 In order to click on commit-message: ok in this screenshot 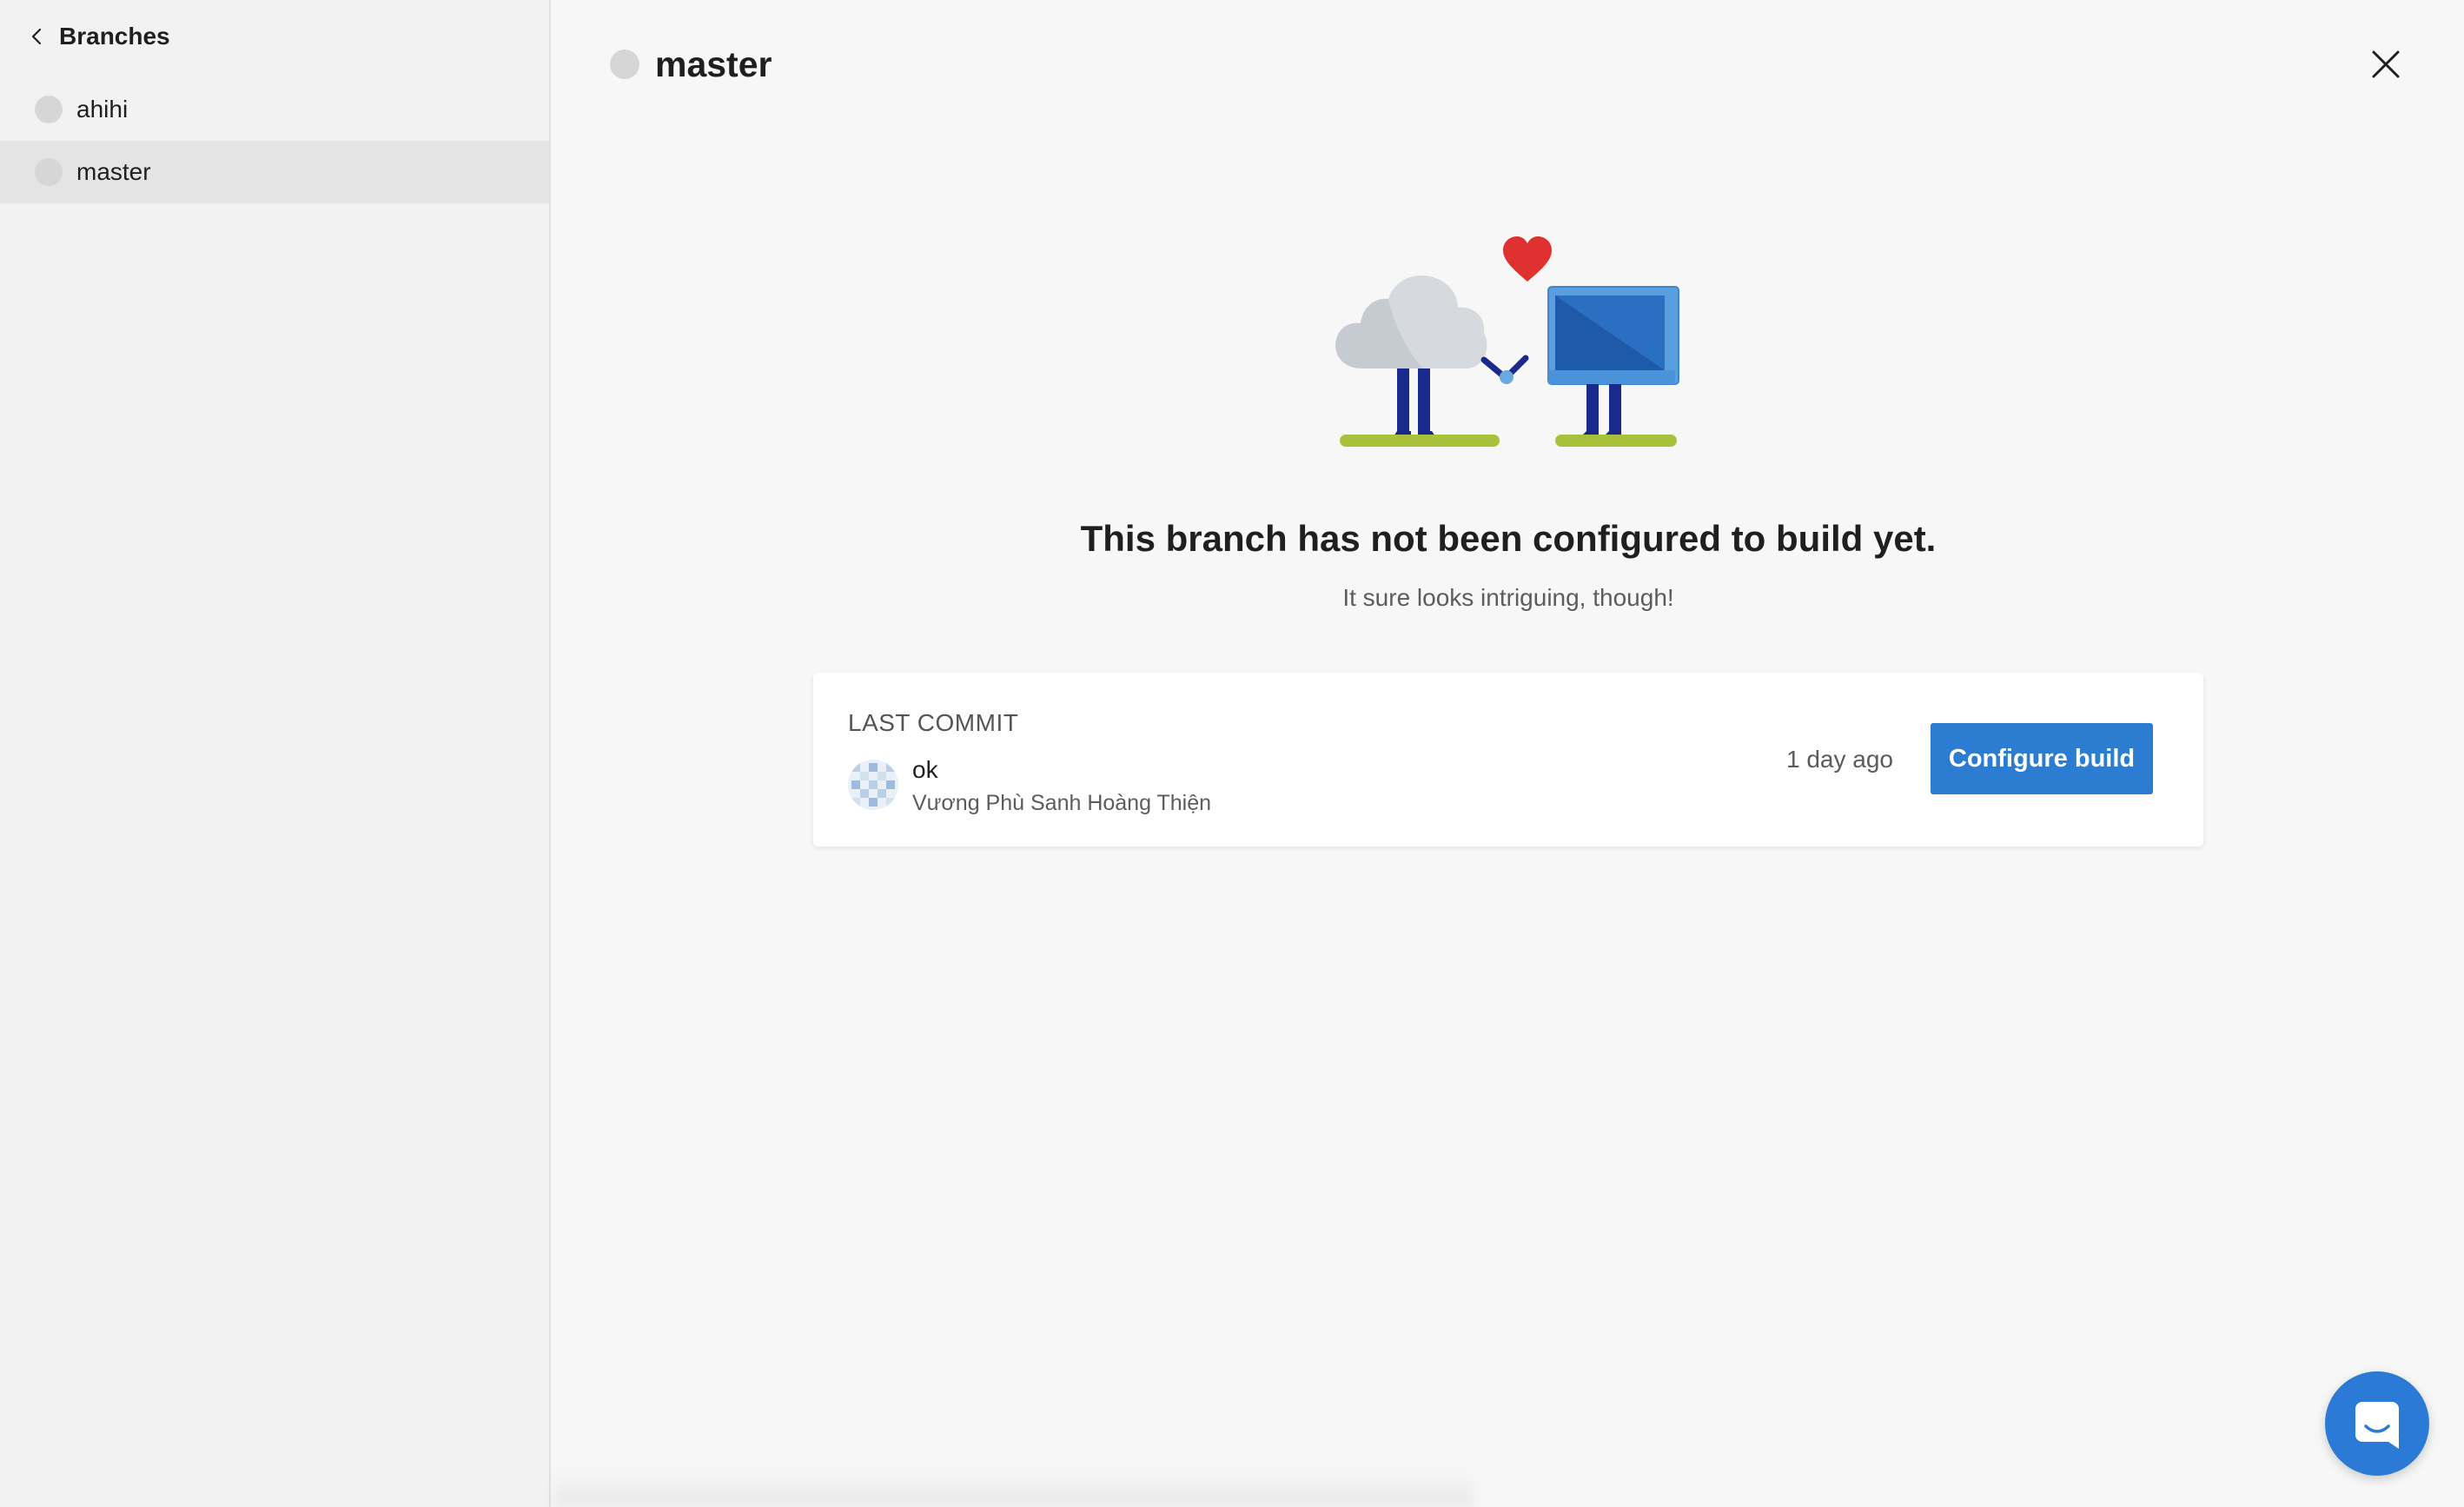, I will do `click(925, 769)`.